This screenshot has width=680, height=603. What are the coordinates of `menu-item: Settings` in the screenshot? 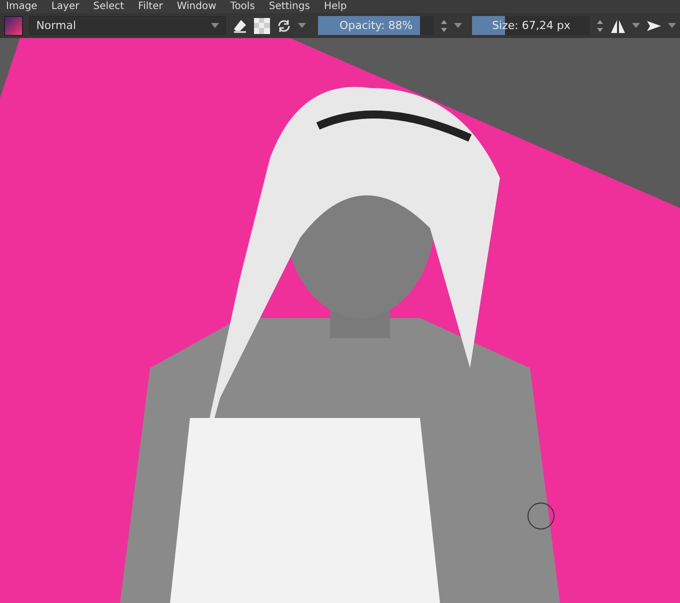 It's located at (289, 6).